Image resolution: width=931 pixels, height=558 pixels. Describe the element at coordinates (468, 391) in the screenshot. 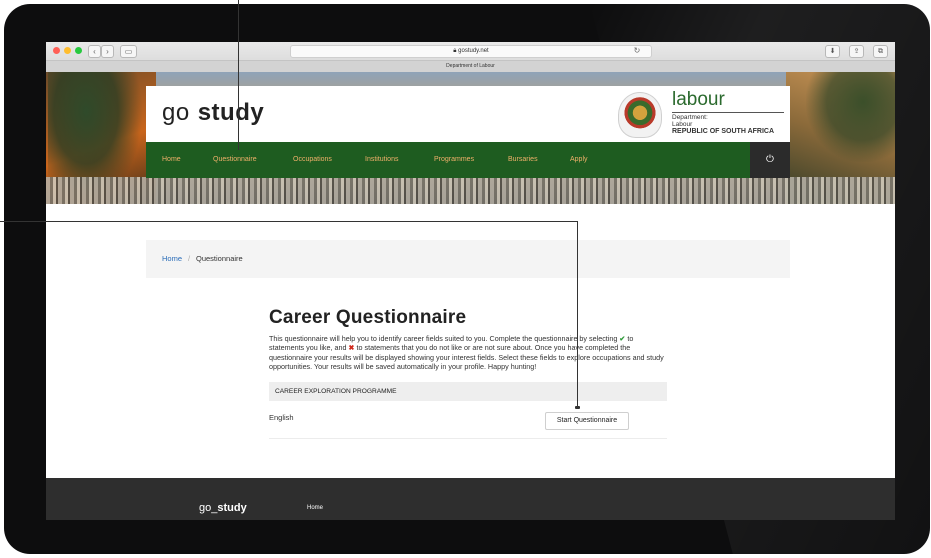

I see `table-header: CAREER EXPLORATION PROGRAMME` at that location.